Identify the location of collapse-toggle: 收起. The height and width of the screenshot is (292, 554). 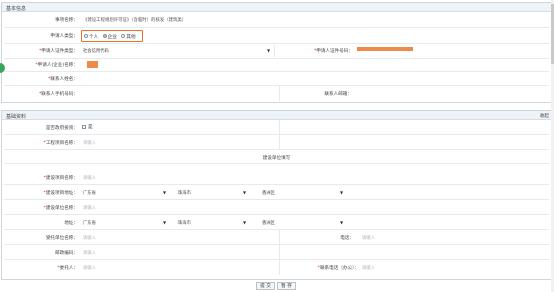
(544, 116).